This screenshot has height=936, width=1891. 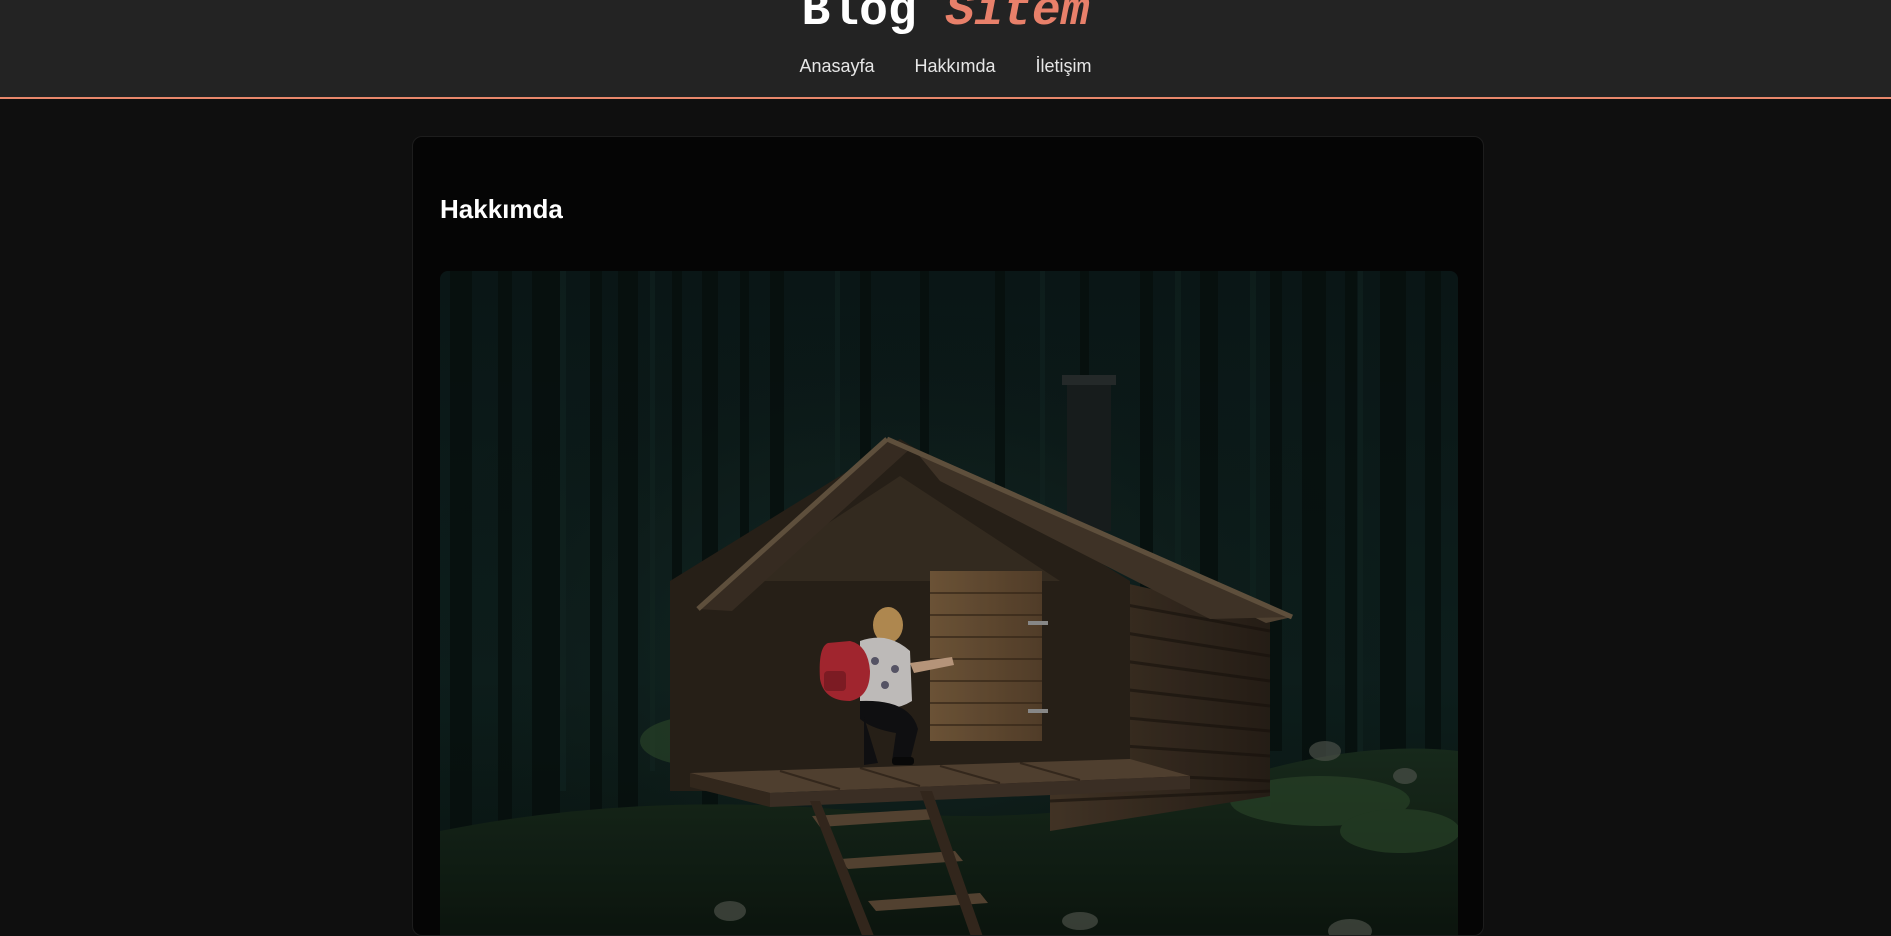 I want to click on site-logo: Blog Sitem, so click(x=945, y=21).